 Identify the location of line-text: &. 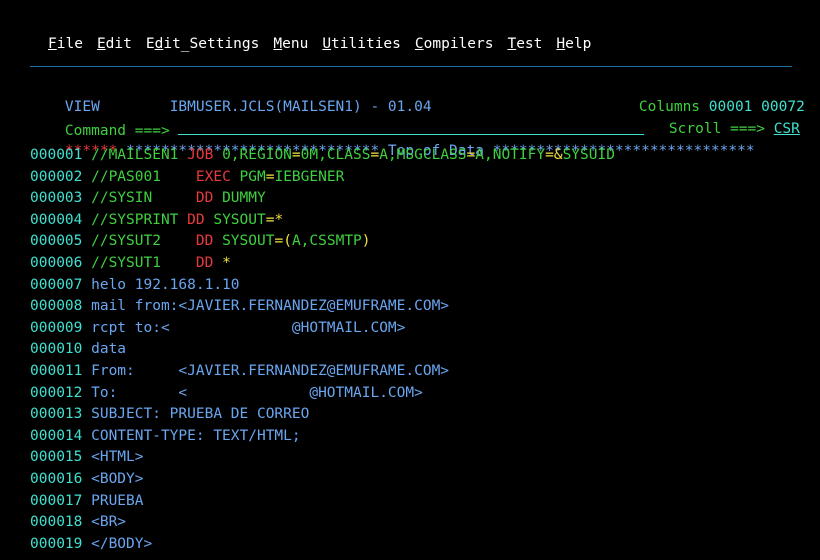
(558, 155).